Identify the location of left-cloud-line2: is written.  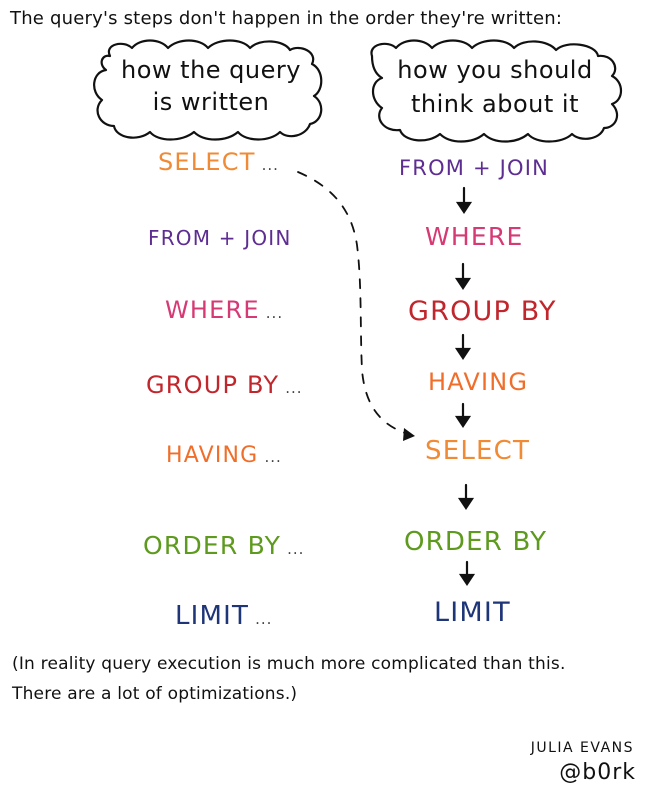
(211, 102).